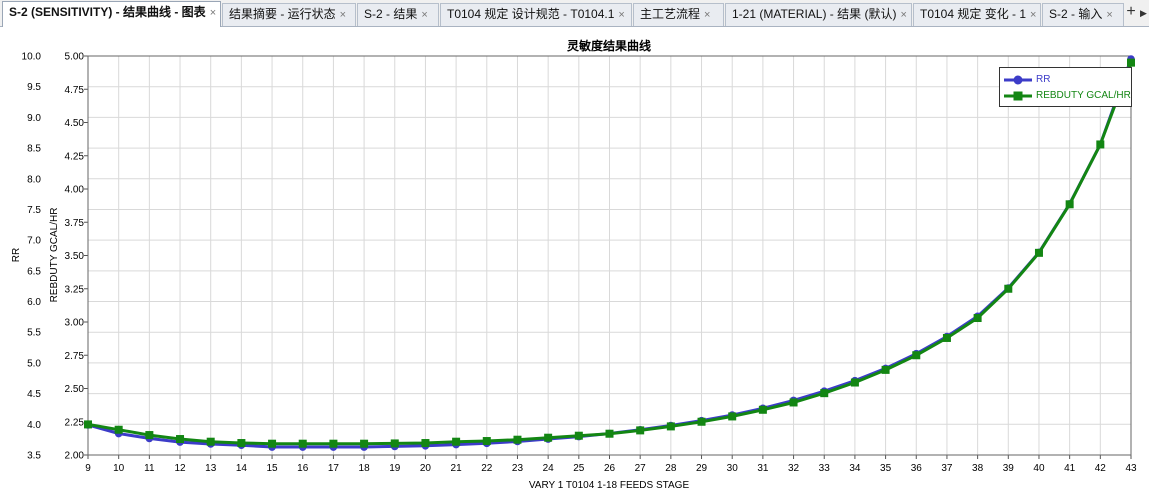 The image size is (1149, 492). What do you see at coordinates (16, 255) in the screenshot?
I see `y-left-axis-label: RR` at bounding box center [16, 255].